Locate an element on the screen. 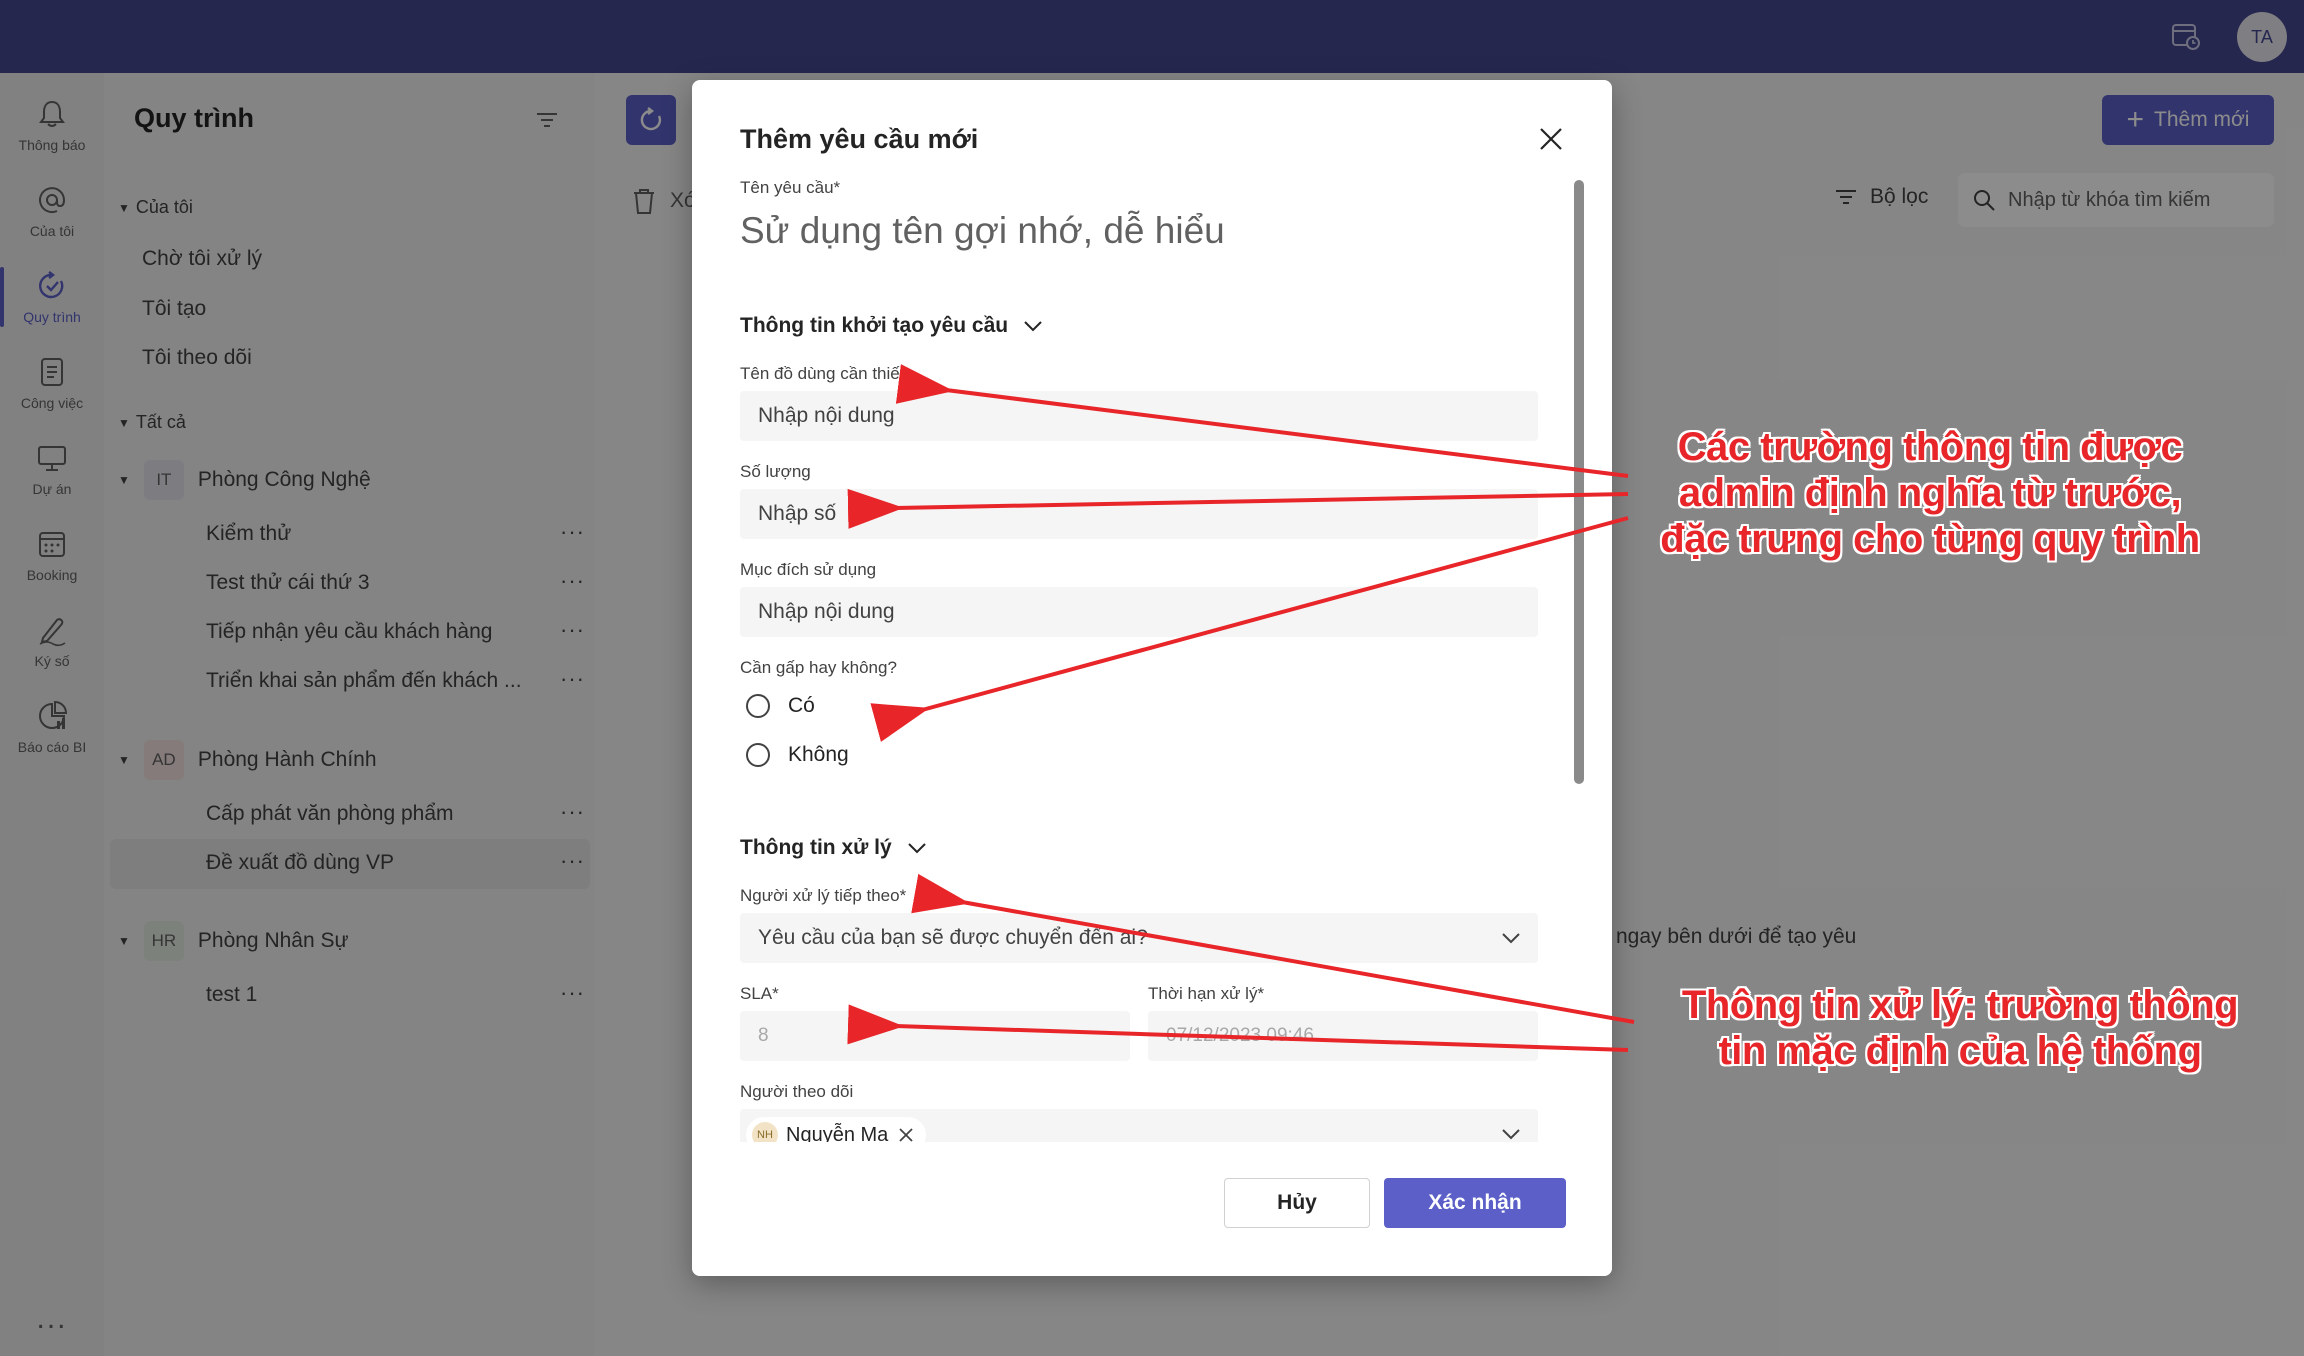  arrow-to-assignee is located at coordinates (1273, 948).